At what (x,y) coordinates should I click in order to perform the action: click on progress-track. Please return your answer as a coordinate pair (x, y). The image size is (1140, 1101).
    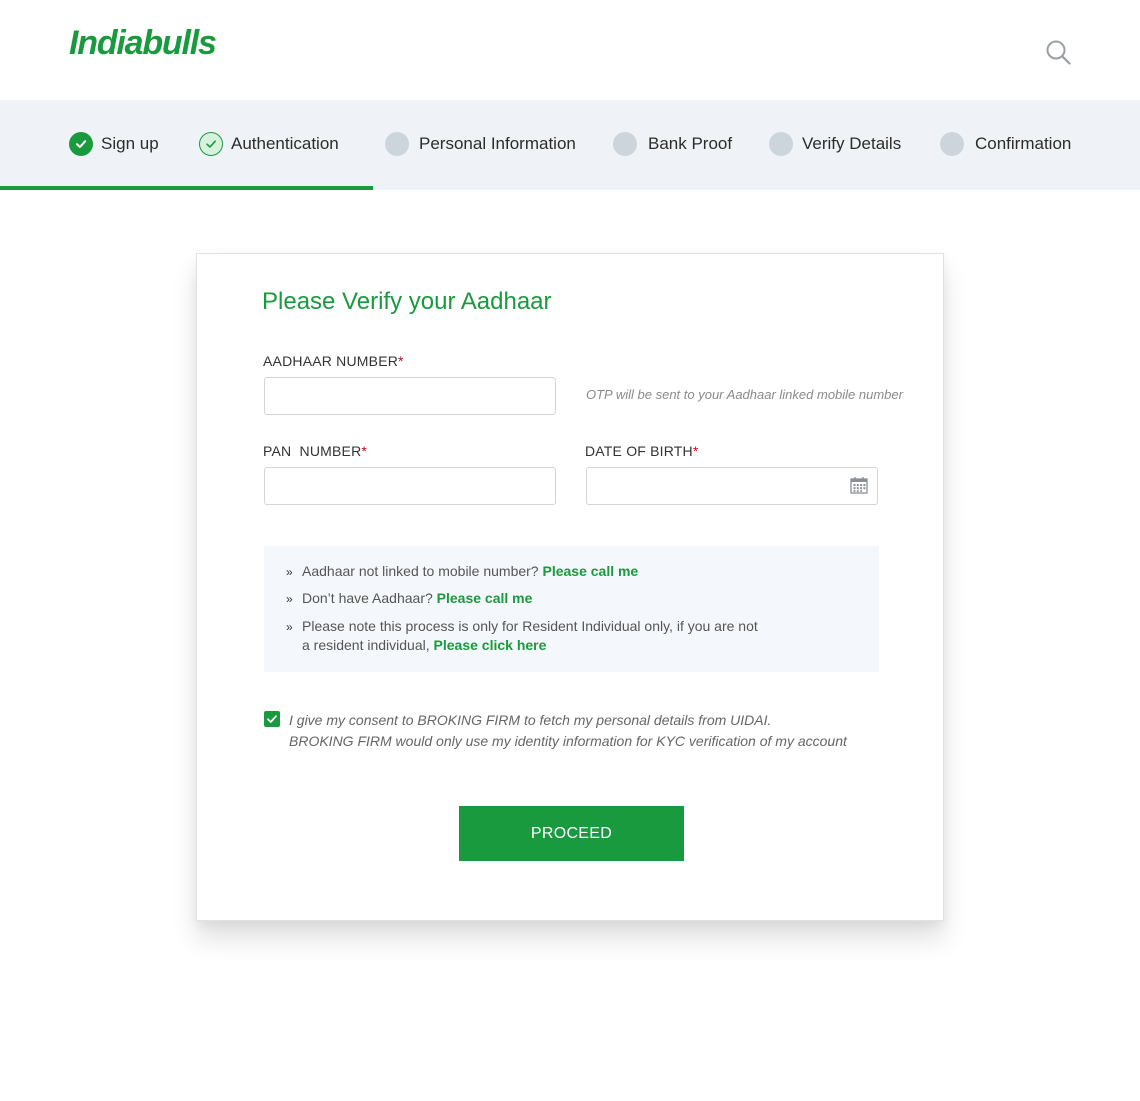
    Looking at the image, I should click on (570, 188).